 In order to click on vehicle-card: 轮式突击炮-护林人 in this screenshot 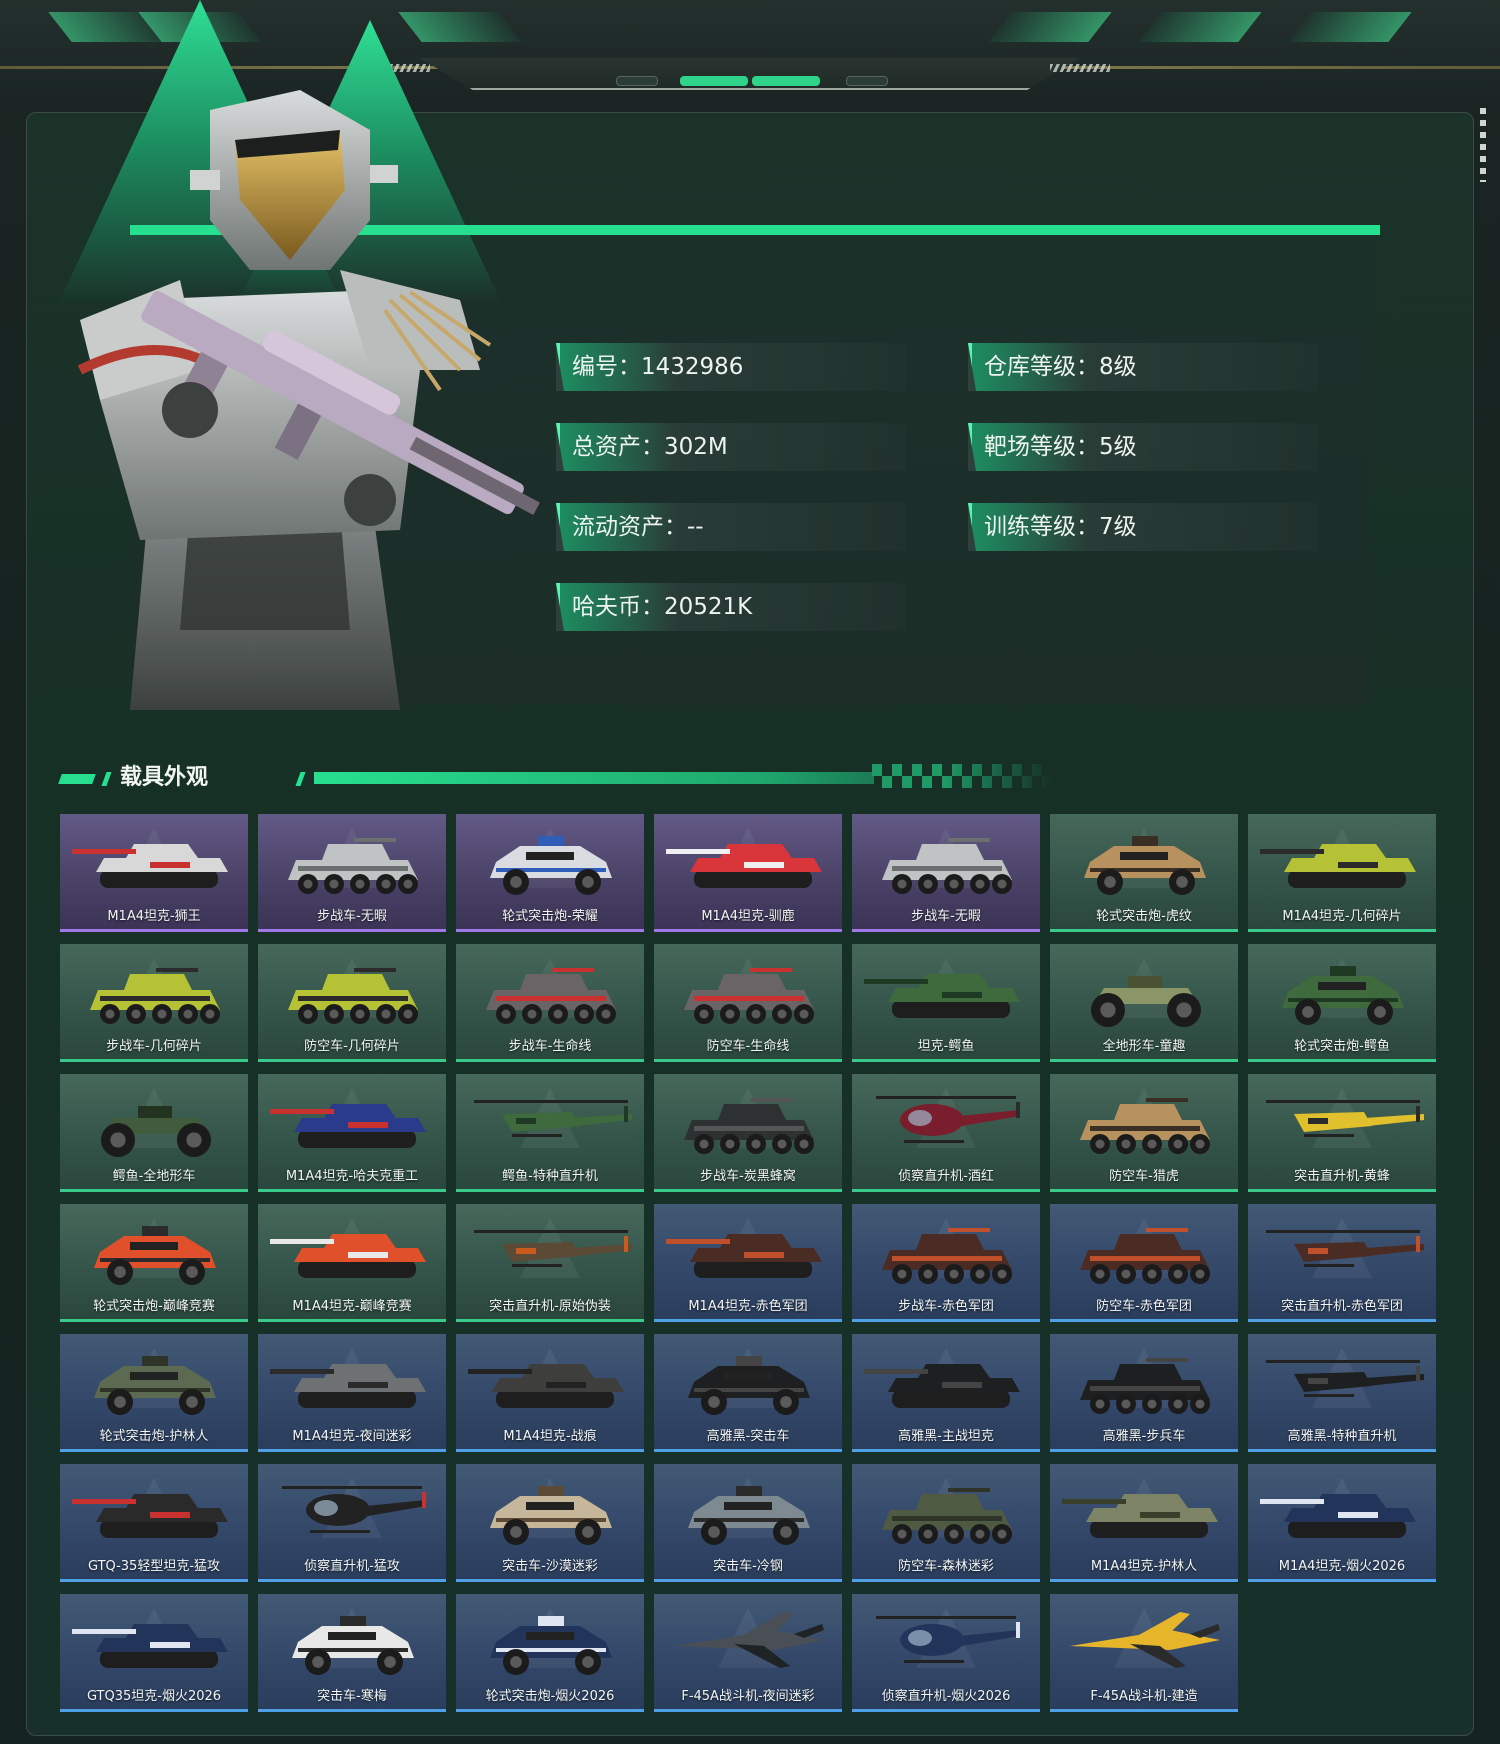, I will do `click(154, 1393)`.